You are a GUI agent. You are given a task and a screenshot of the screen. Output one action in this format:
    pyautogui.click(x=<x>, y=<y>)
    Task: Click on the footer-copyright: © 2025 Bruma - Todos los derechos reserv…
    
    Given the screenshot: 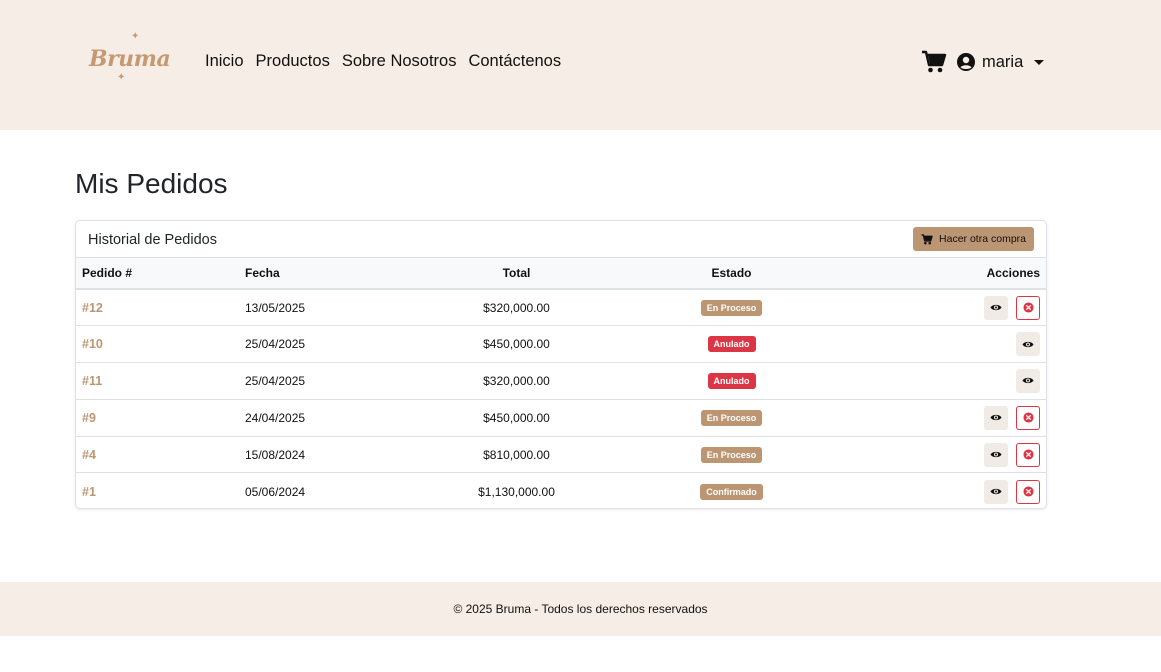 What is the action you would take?
    pyautogui.click(x=580, y=609)
    